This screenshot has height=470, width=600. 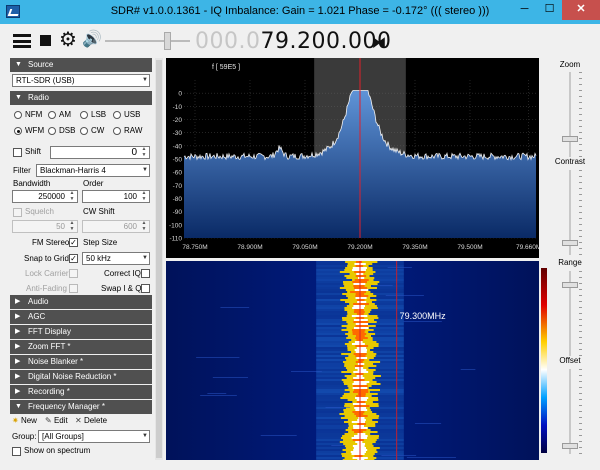 I want to click on source-device-select: RTL-SDR (USB) ▼, so click(x=81, y=80).